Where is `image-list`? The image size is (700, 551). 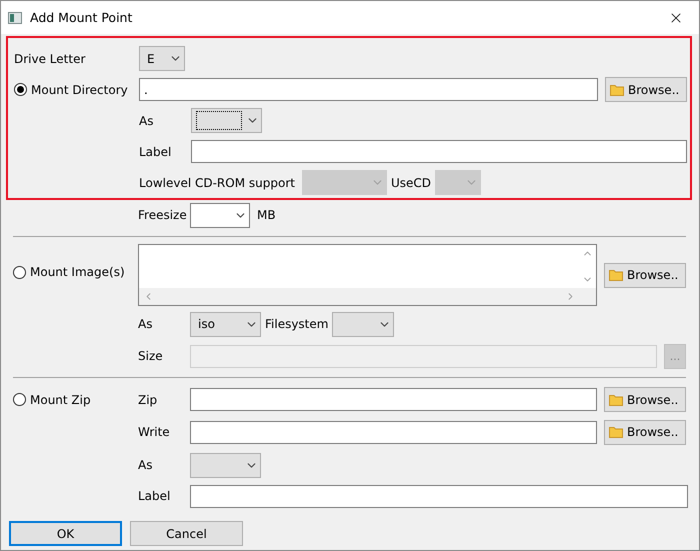 image-list is located at coordinates (367, 275).